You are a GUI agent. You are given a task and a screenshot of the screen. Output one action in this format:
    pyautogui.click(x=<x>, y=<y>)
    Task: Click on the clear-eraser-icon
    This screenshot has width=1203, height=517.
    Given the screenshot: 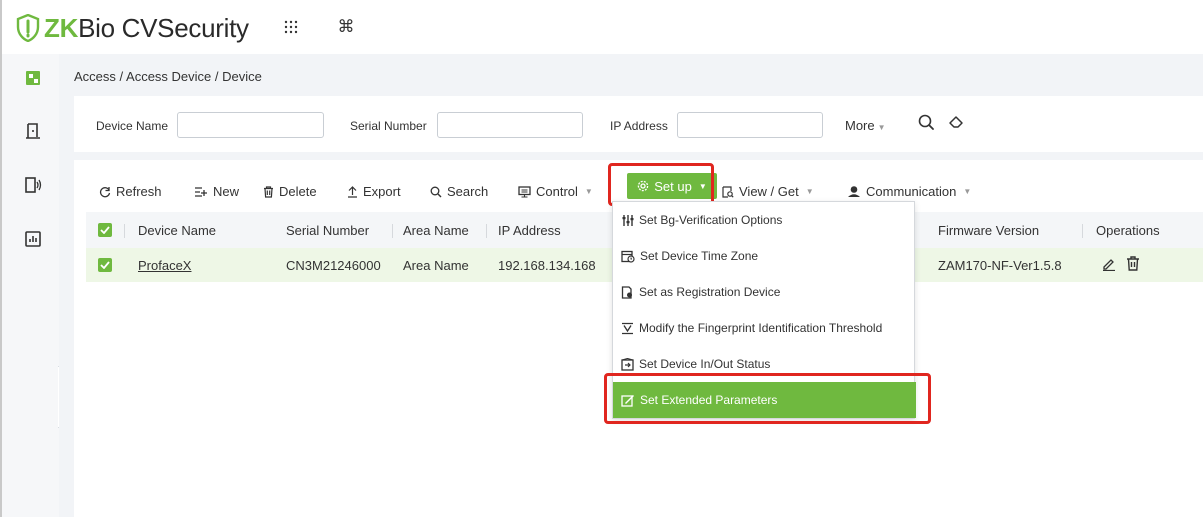 What is the action you would take?
    pyautogui.click(x=956, y=122)
    